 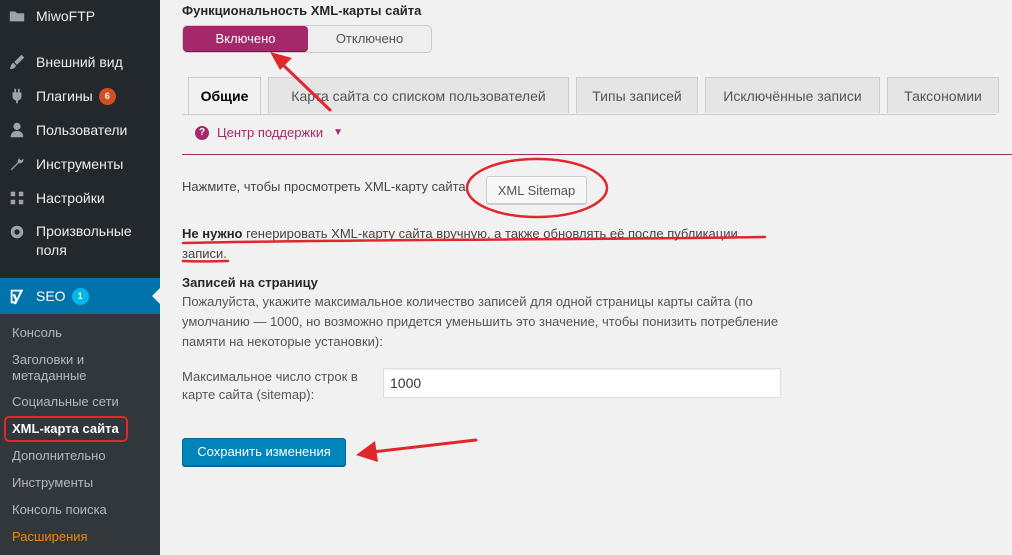 I want to click on toggle-on-button: Включено, so click(x=245, y=39).